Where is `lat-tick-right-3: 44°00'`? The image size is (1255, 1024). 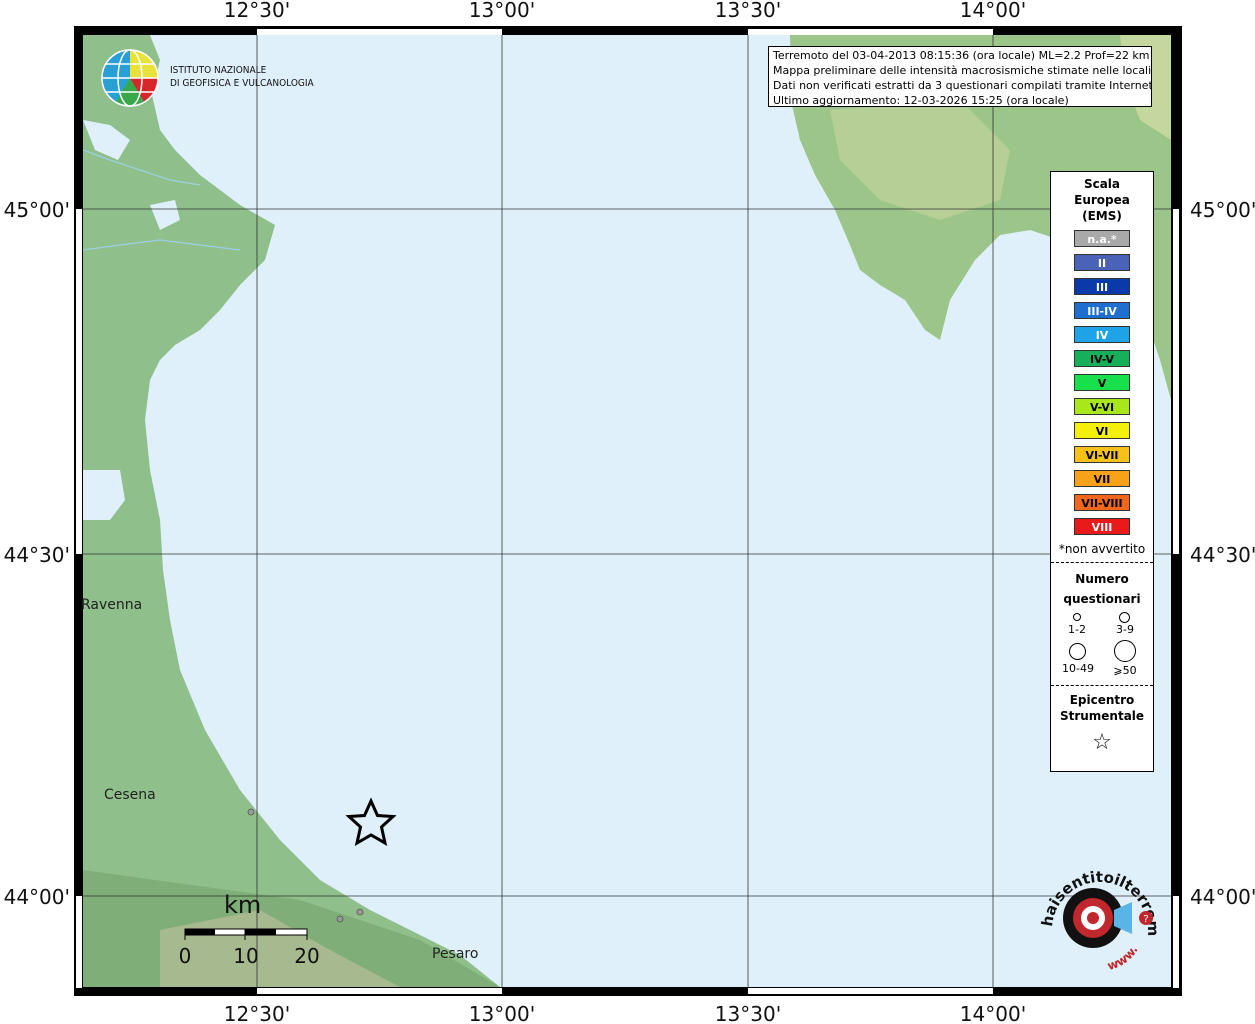 lat-tick-right-3: 44°00' is located at coordinates (1222, 897).